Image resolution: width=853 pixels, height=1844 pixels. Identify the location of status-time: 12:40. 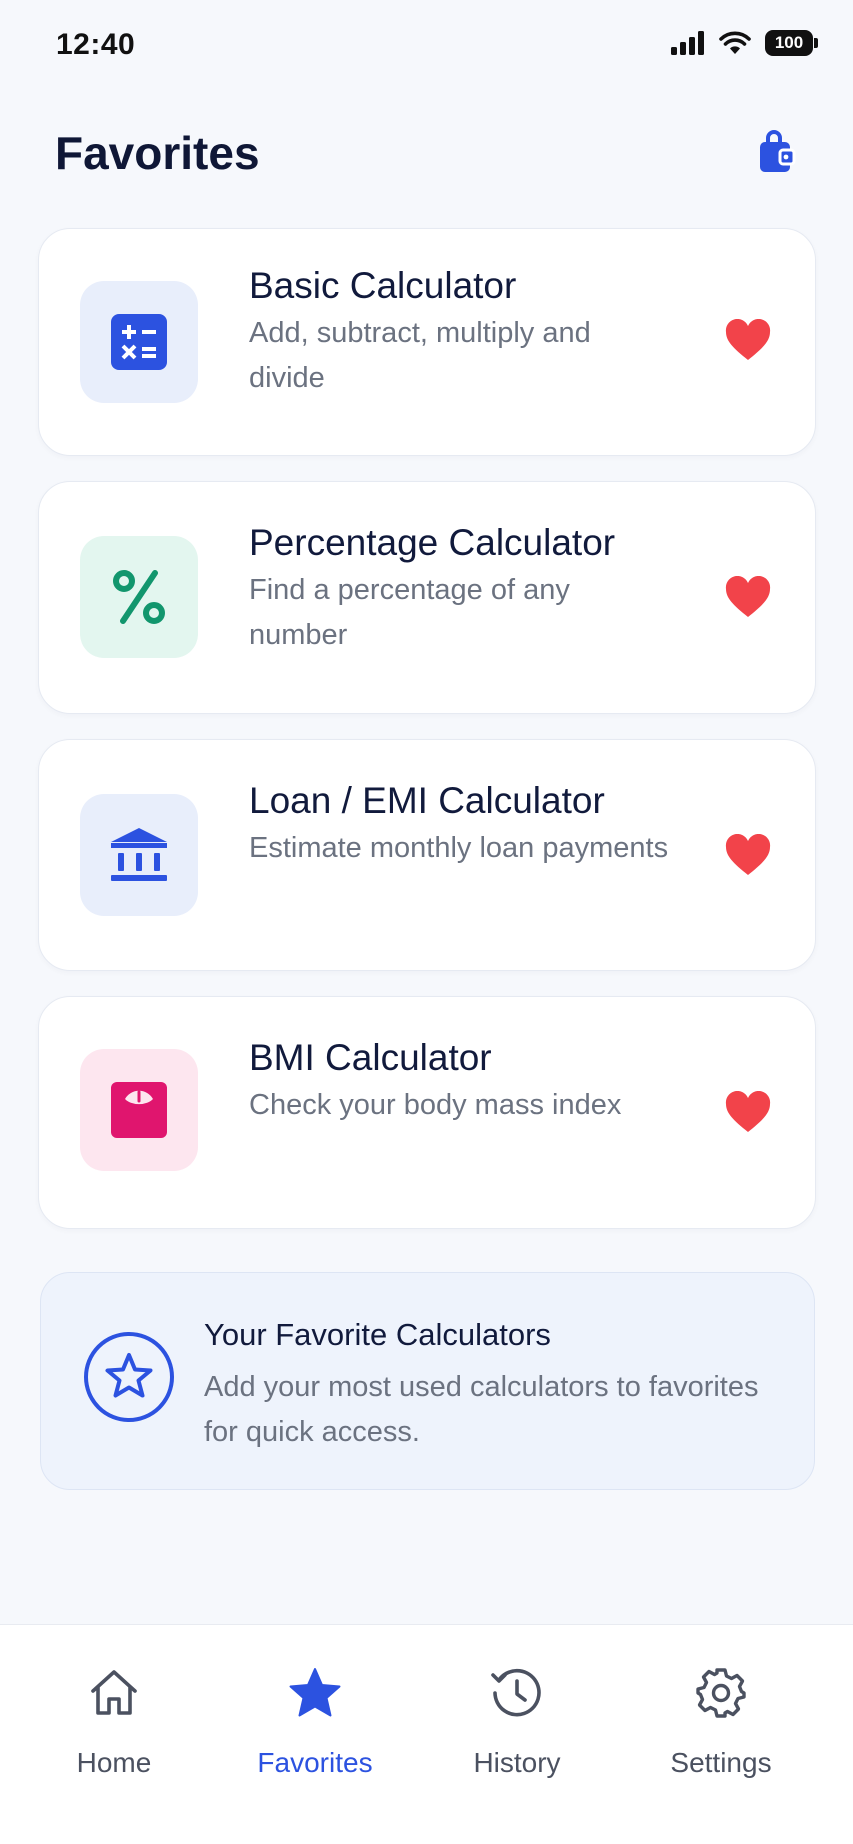
(96, 44).